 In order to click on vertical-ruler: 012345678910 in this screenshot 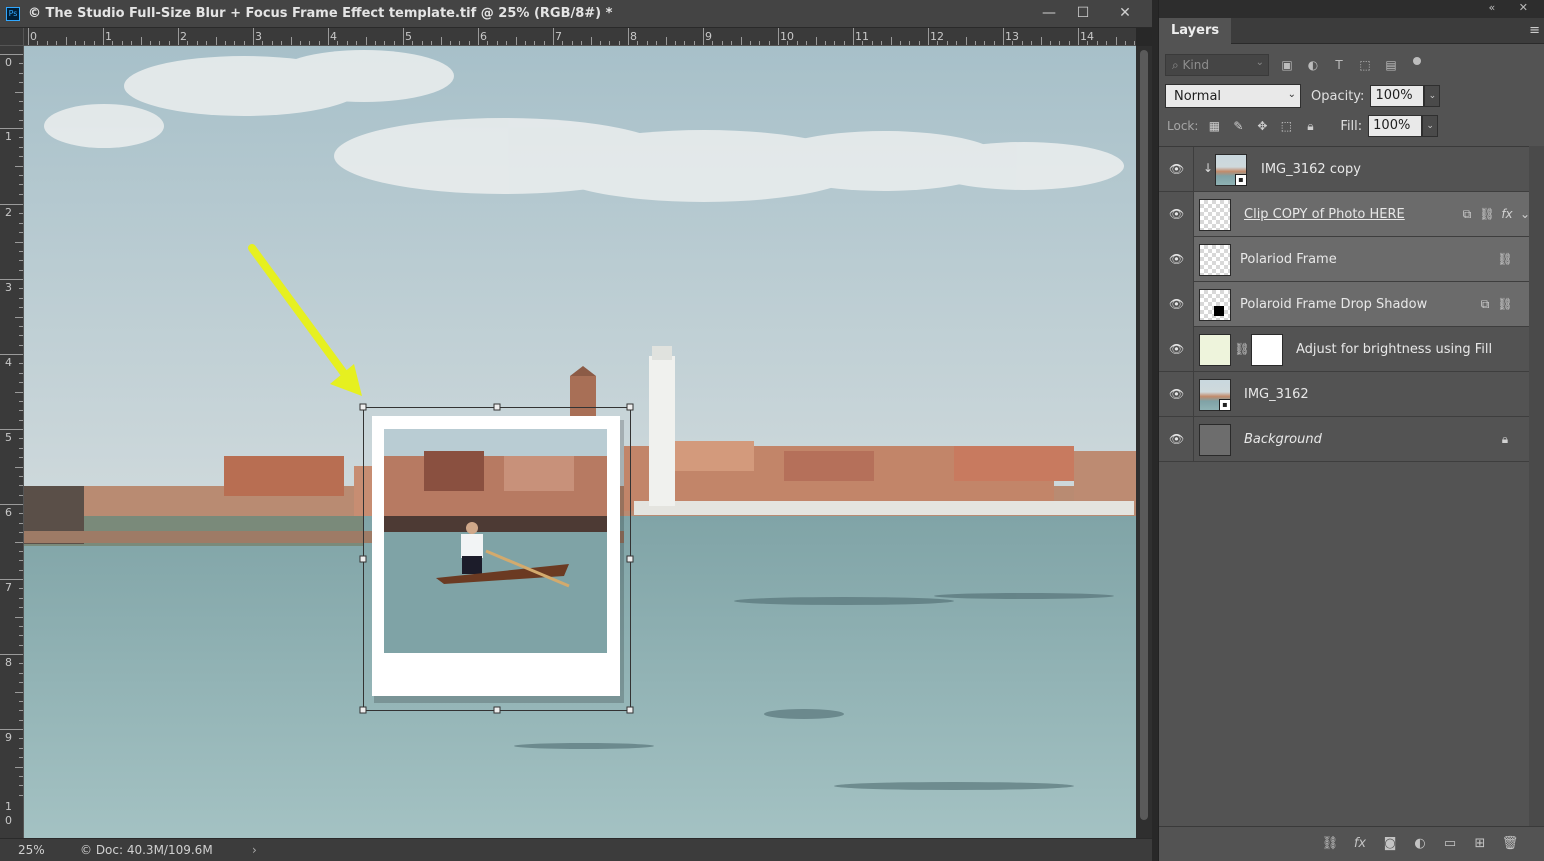, I will do `click(12, 442)`.